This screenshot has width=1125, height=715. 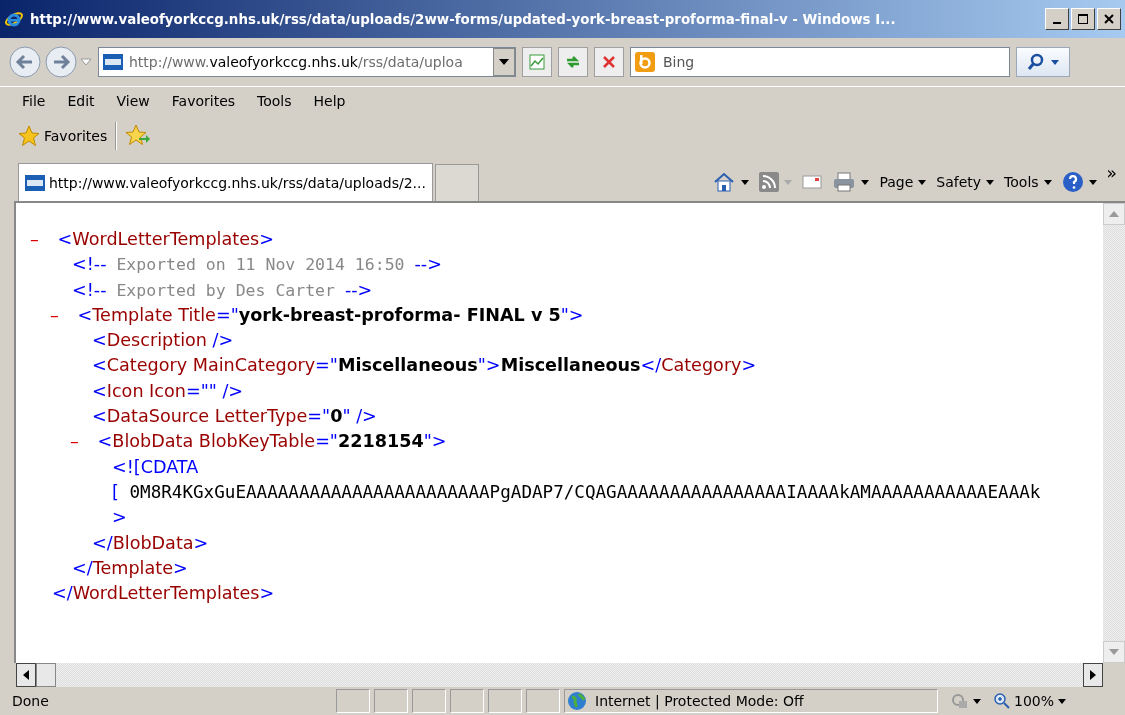 I want to click on compatibility-button, so click(x=537, y=62).